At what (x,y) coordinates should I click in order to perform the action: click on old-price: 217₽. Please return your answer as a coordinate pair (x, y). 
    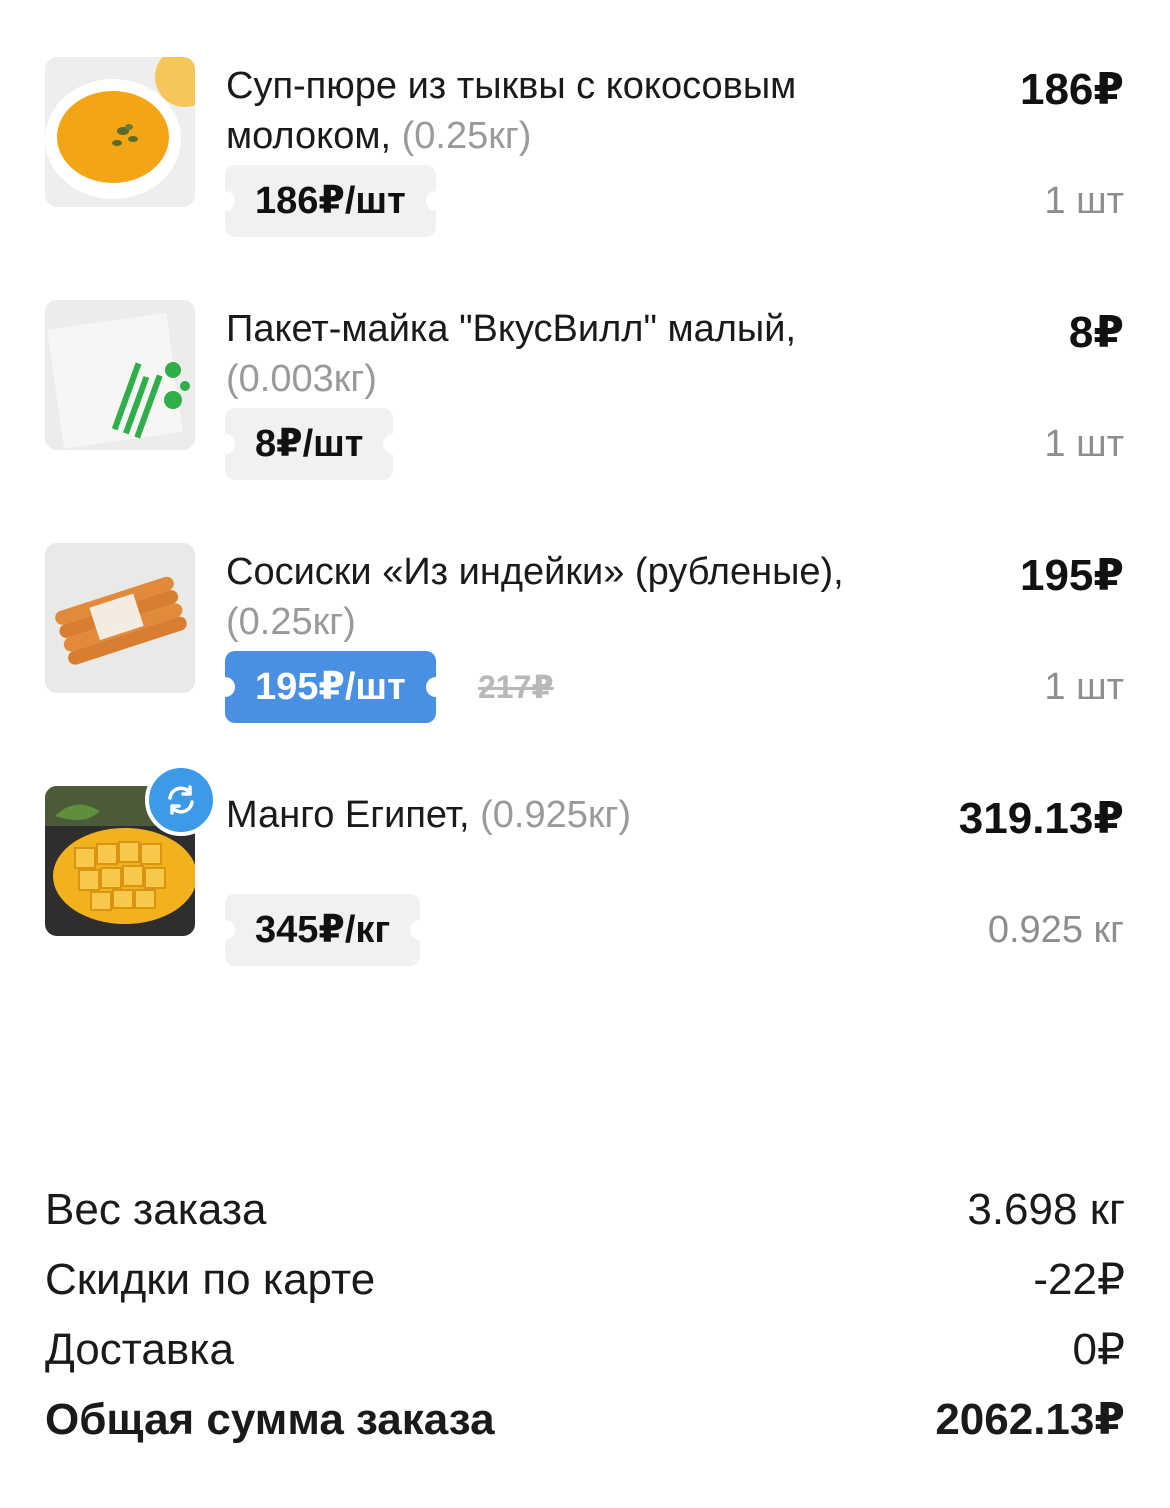
    Looking at the image, I should click on (516, 687).